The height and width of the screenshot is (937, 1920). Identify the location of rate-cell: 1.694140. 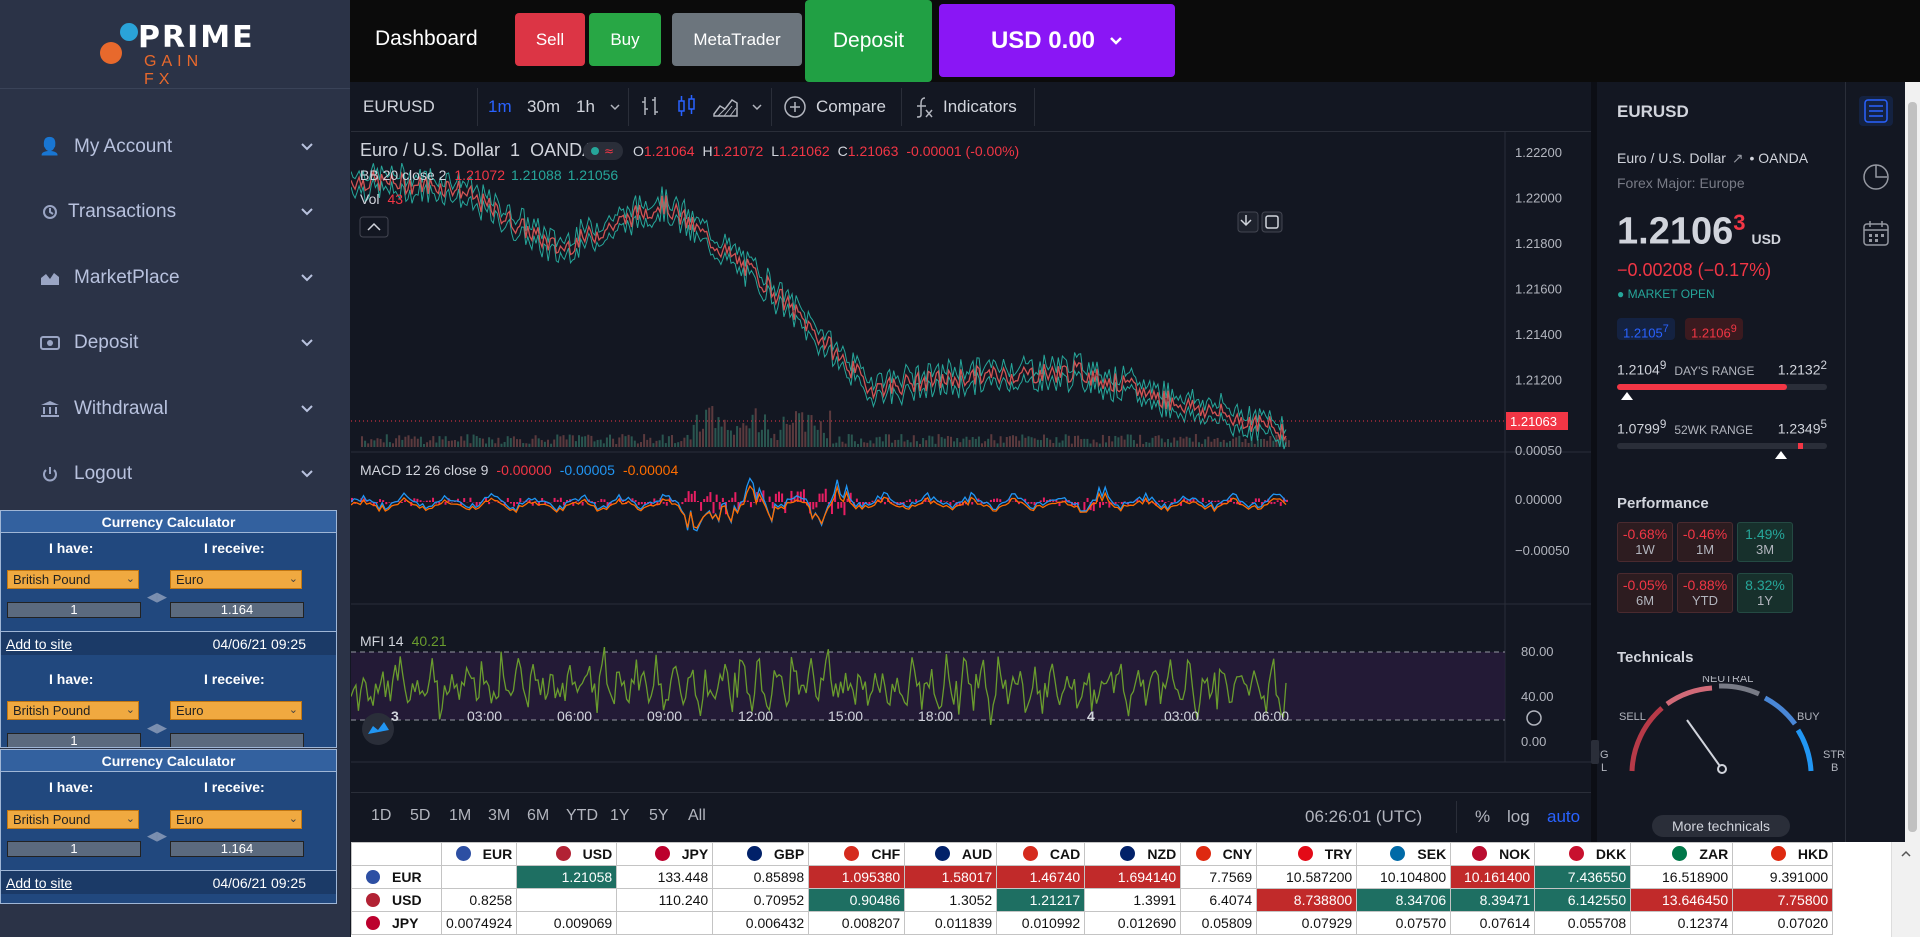
(1133, 877).